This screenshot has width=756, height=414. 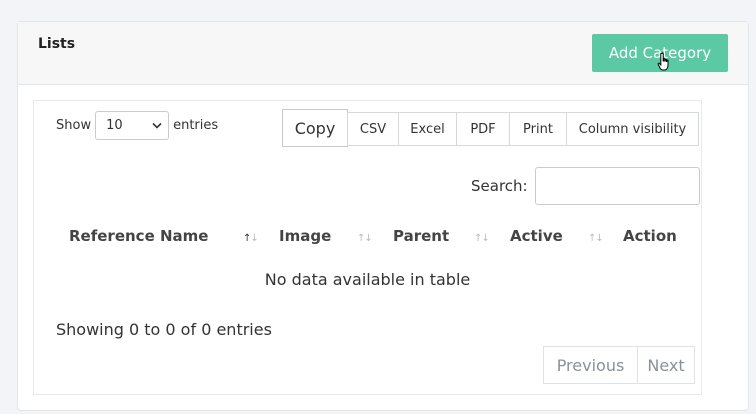 I want to click on entries-select: 10, so click(x=132, y=125).